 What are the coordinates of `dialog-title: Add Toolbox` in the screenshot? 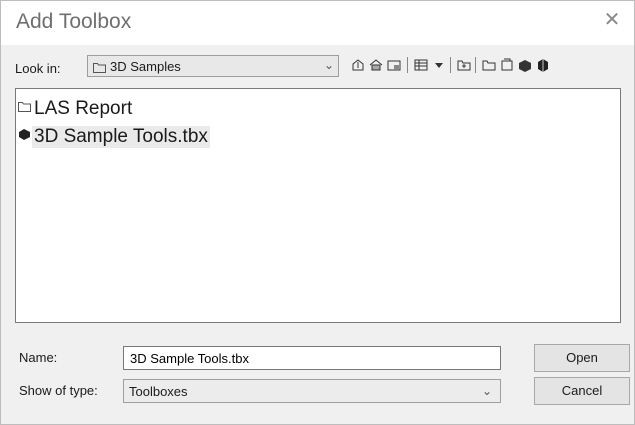 It's located at (74, 21).